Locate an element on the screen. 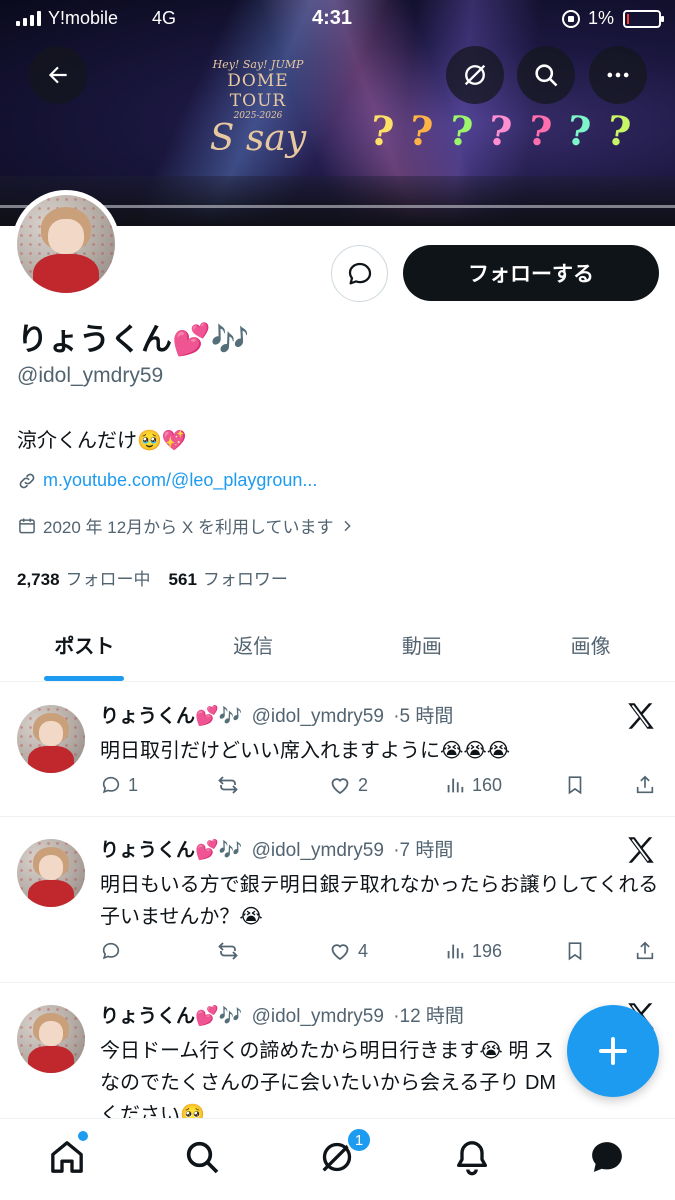  tab-images: 画像 is located at coordinates (590, 645).